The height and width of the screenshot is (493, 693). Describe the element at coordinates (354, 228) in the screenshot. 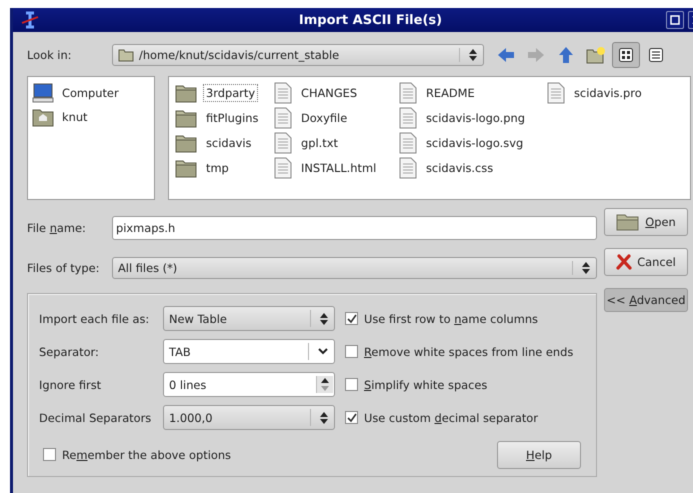

I see `file-name-field: pixmaps.h` at that location.